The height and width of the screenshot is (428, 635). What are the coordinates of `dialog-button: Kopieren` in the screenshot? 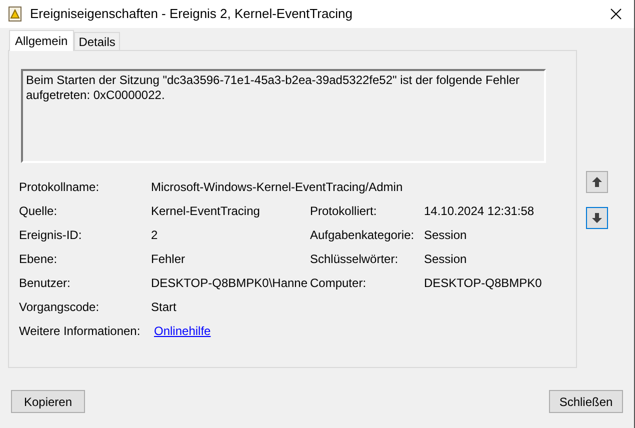 It's located at (48, 401).